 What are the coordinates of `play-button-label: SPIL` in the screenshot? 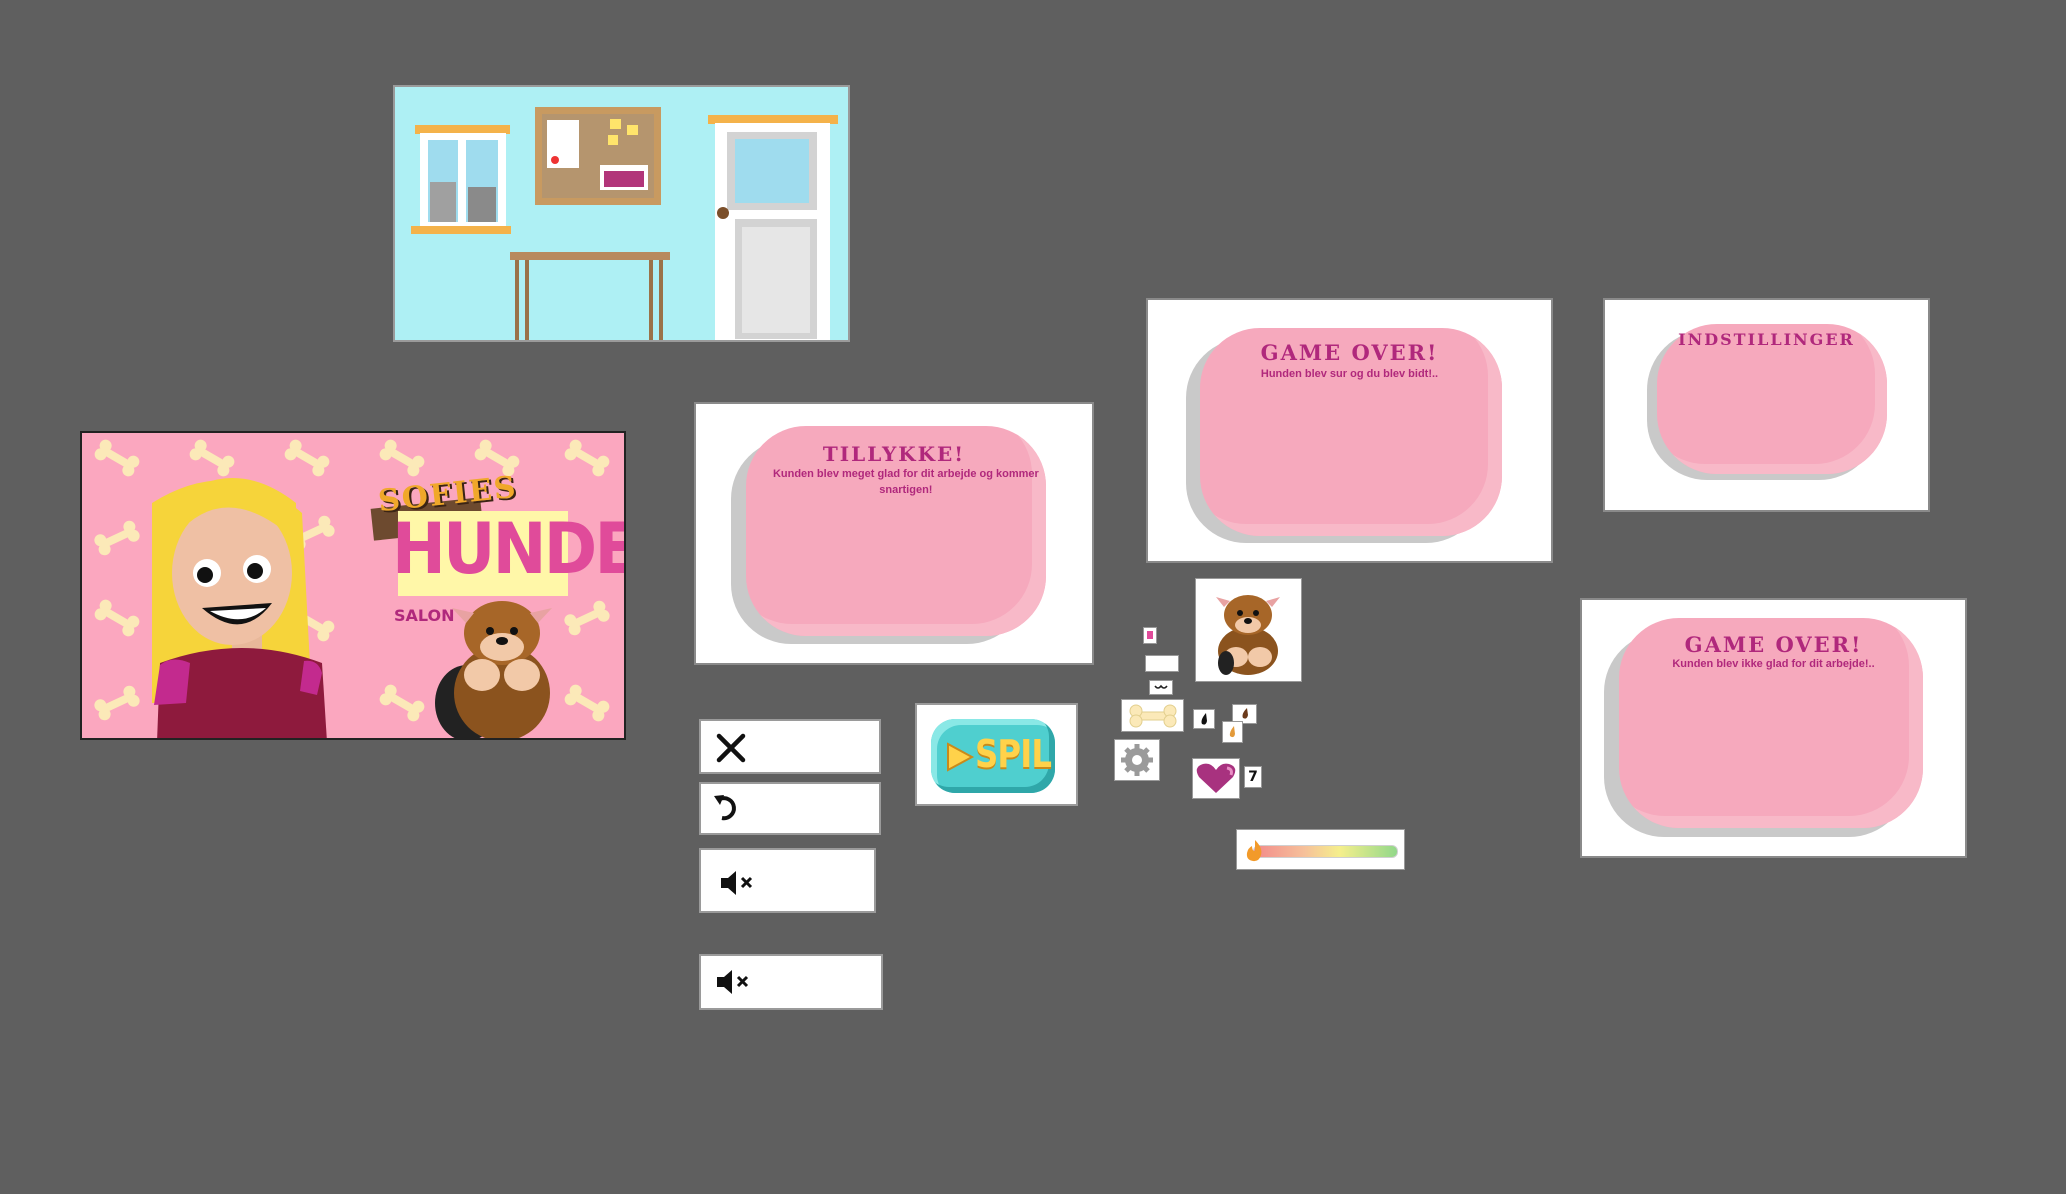 It's located at (1013, 754).